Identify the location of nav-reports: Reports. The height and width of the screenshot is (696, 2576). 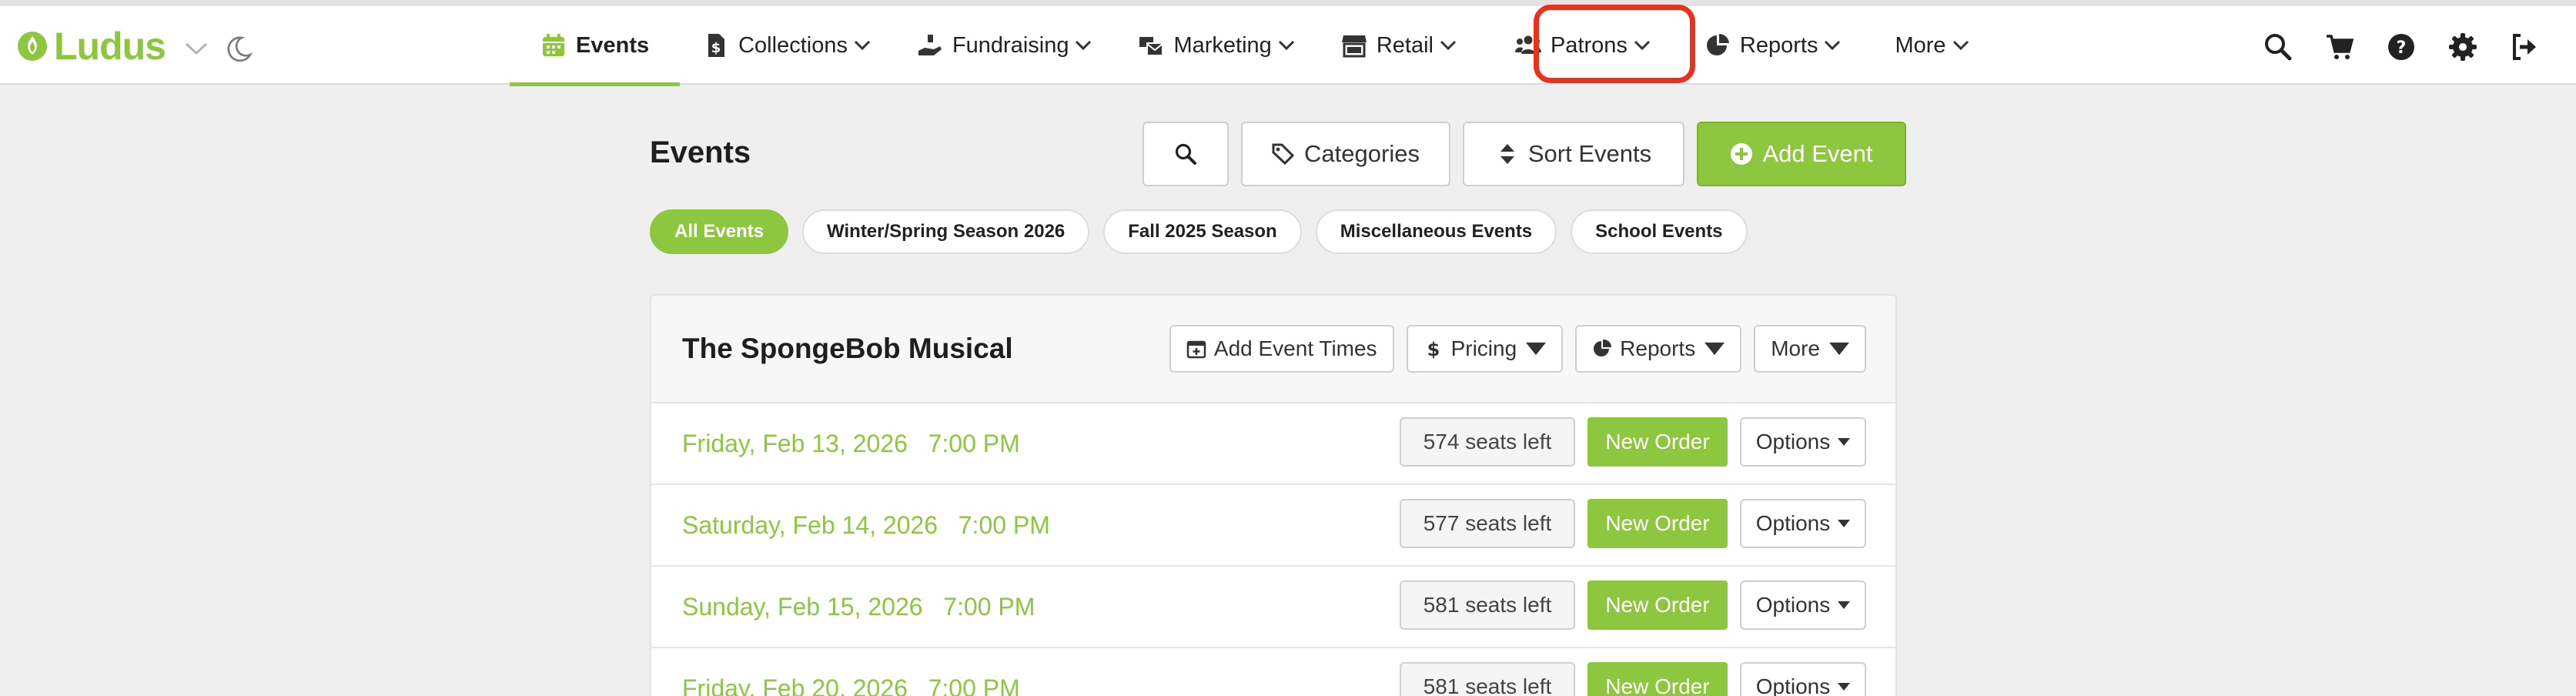
(1770, 45).